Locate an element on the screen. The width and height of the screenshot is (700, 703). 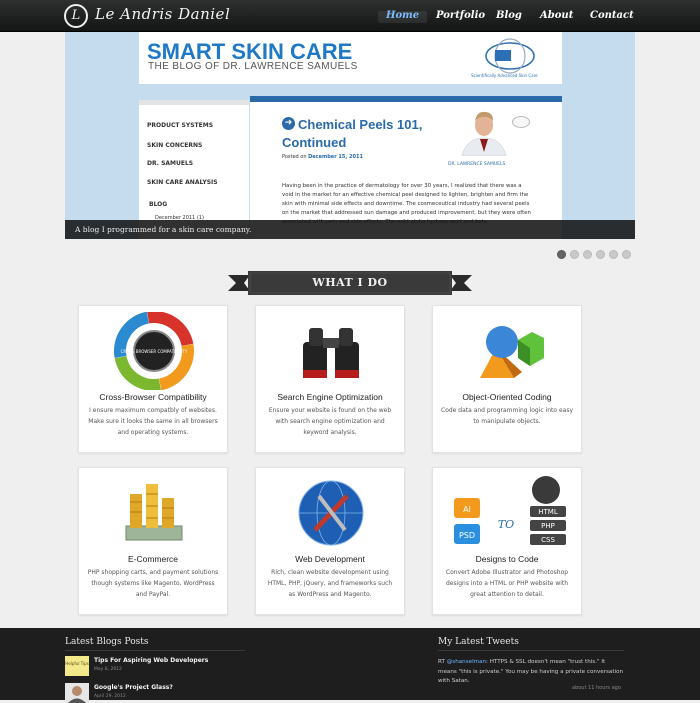
binoculars-icon is located at coordinates (331, 353).